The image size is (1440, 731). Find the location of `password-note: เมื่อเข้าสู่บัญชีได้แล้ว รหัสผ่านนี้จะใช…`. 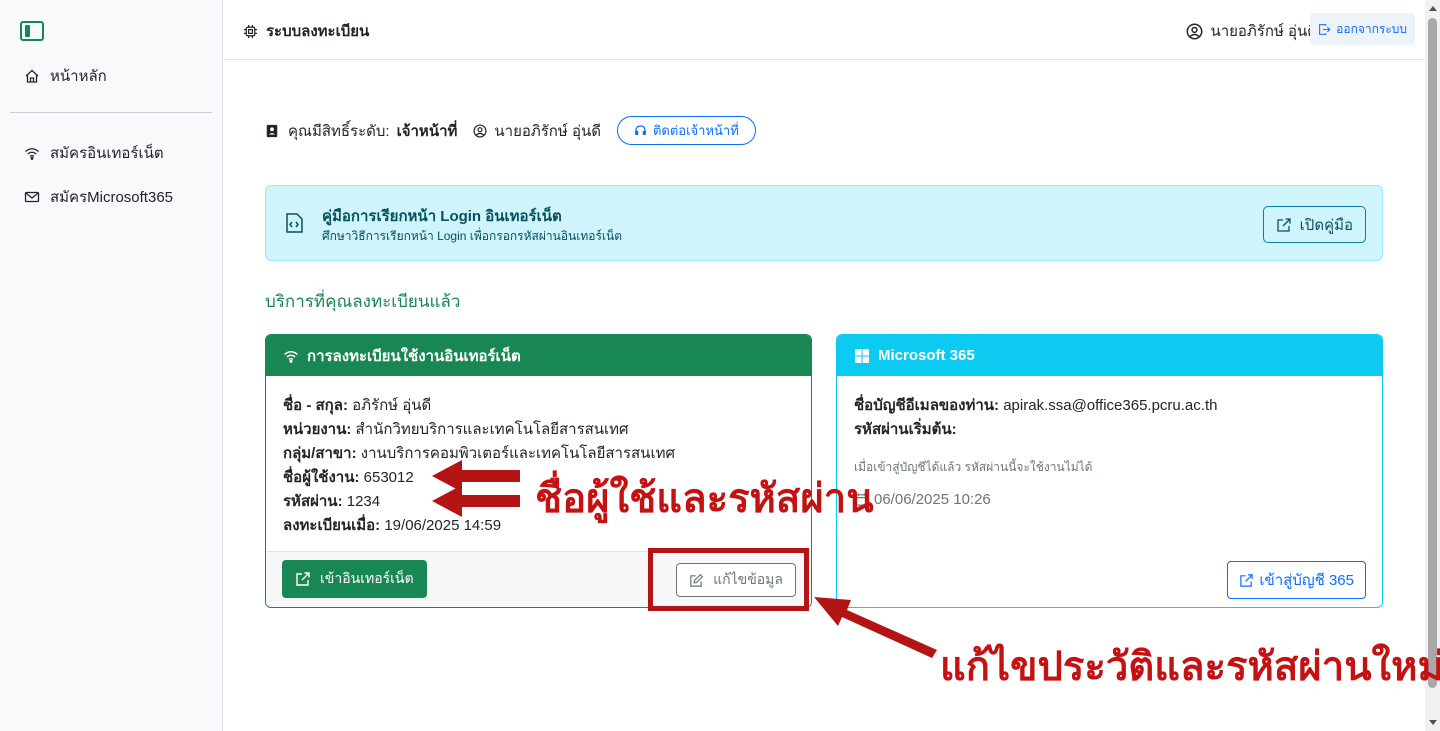

password-note: เมื่อเข้าสู่บัญชีได้แล้ว รหัสผ่านนี้จะใช… is located at coordinates (973, 467).